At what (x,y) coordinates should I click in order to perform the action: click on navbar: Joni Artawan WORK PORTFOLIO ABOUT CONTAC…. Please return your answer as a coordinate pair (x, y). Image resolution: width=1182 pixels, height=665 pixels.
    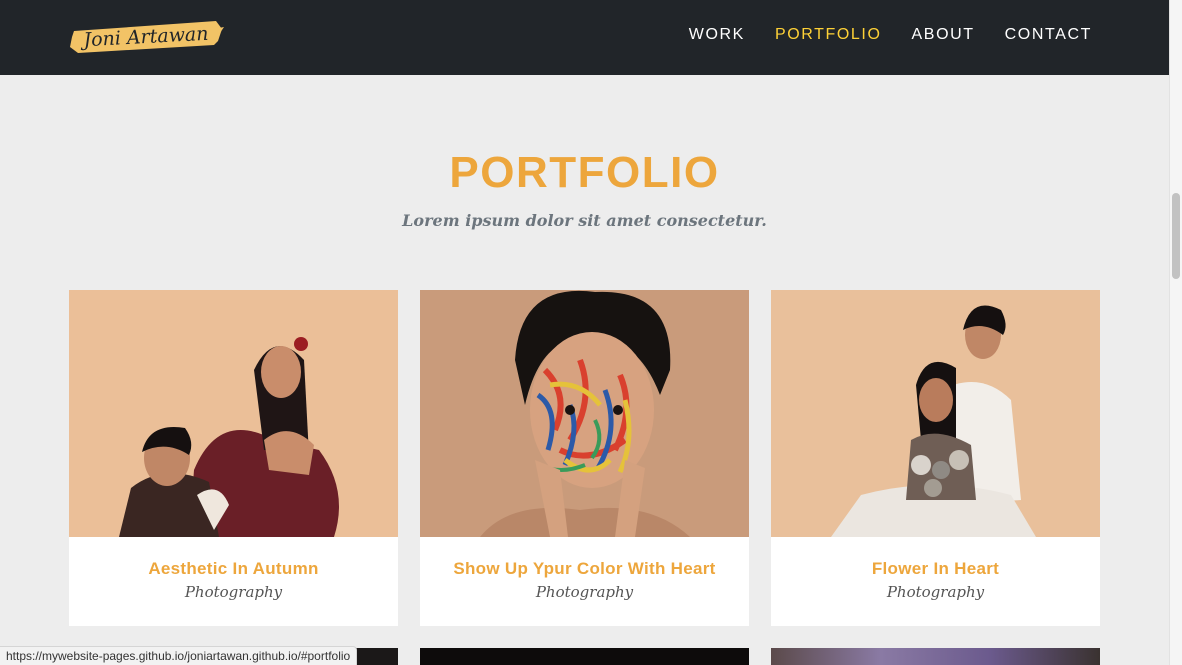
    Looking at the image, I should click on (584, 37).